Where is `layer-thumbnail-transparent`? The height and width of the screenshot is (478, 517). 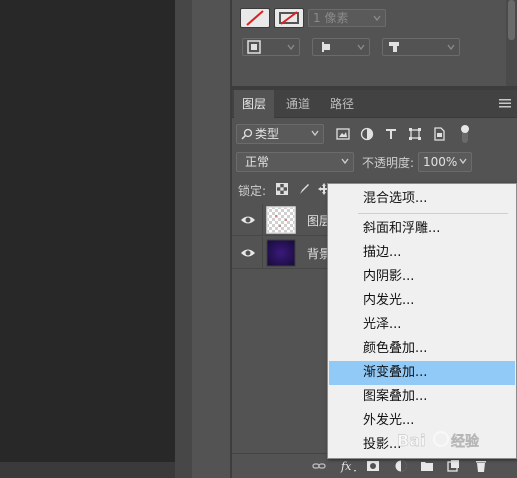
layer-thumbnail-transparent is located at coordinates (281, 220).